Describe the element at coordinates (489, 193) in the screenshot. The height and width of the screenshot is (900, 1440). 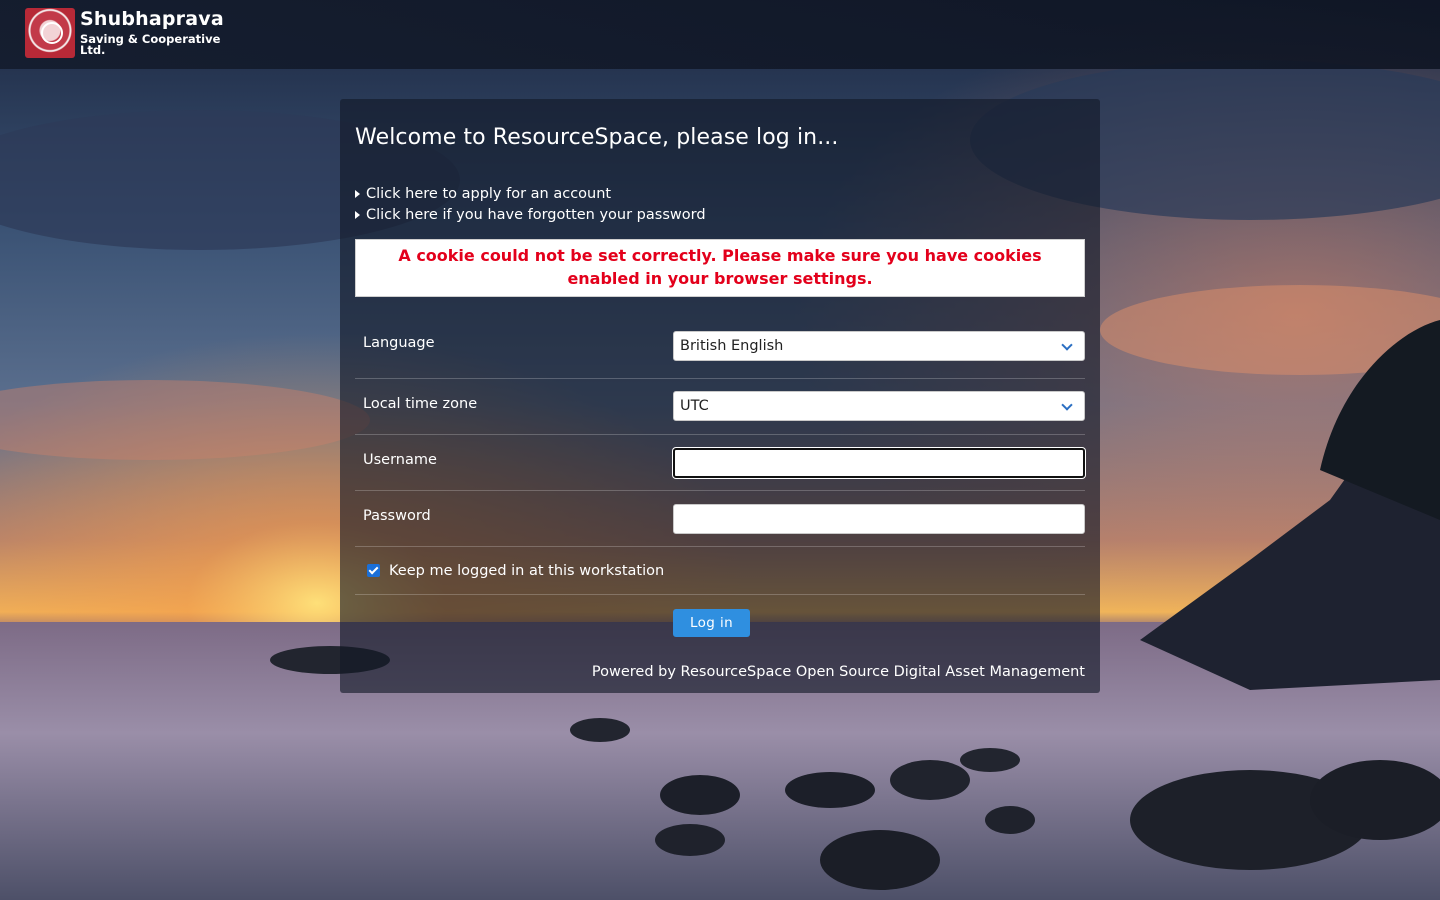
I see `apply-account-link-label: Click here to apply for an account` at that location.